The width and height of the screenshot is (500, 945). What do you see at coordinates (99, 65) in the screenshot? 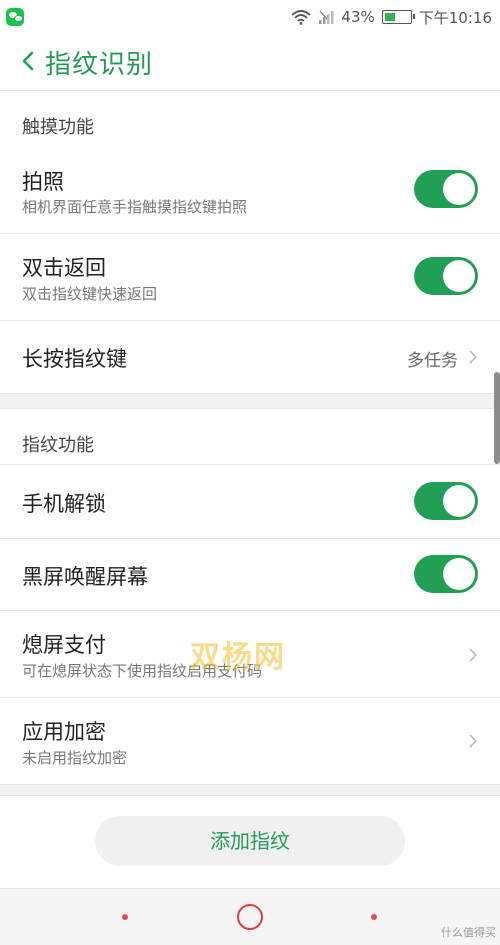
I see `page-title: 指纹识别` at bounding box center [99, 65].